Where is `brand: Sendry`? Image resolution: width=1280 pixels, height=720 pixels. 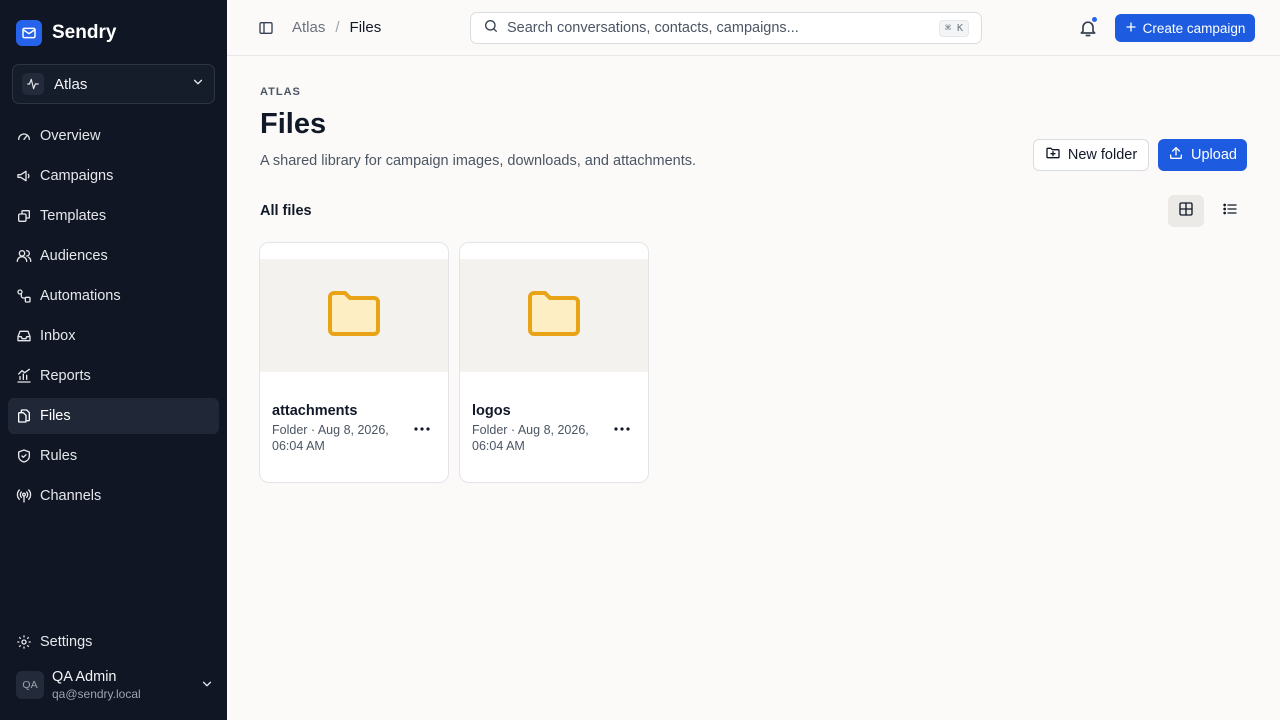
brand: Sendry is located at coordinates (66, 33).